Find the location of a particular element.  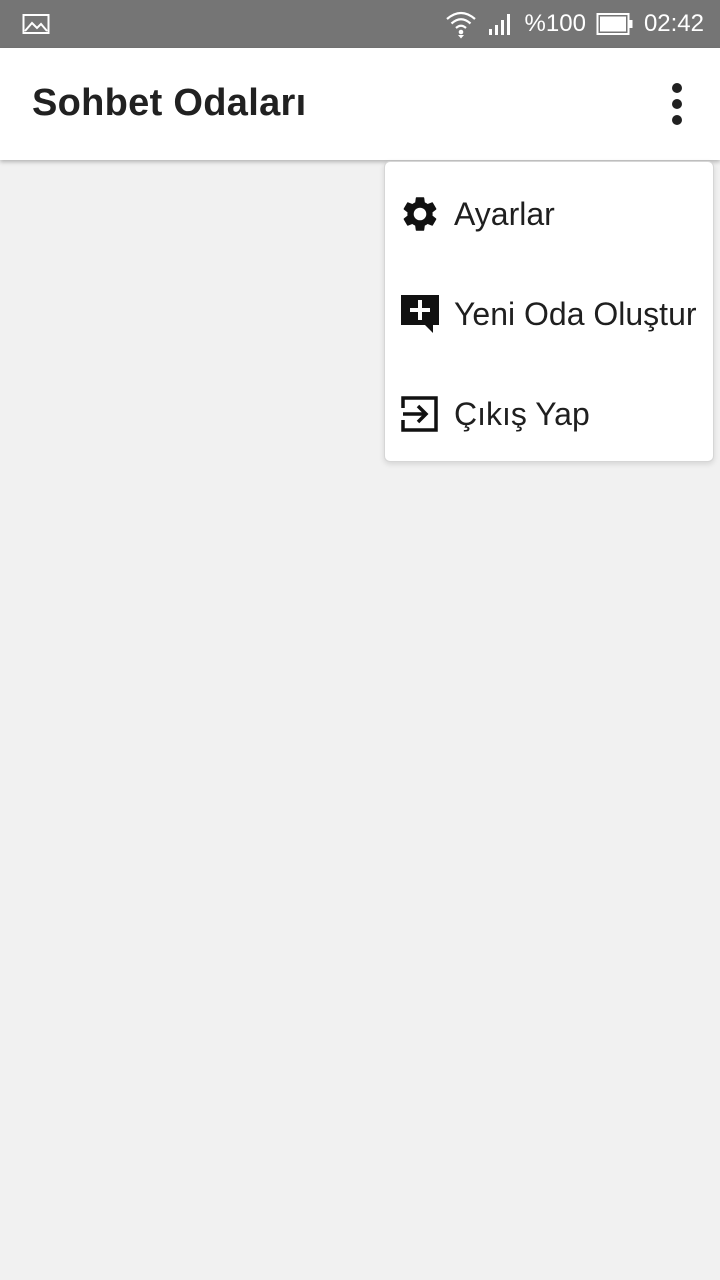

signal-icon is located at coordinates (501, 24).